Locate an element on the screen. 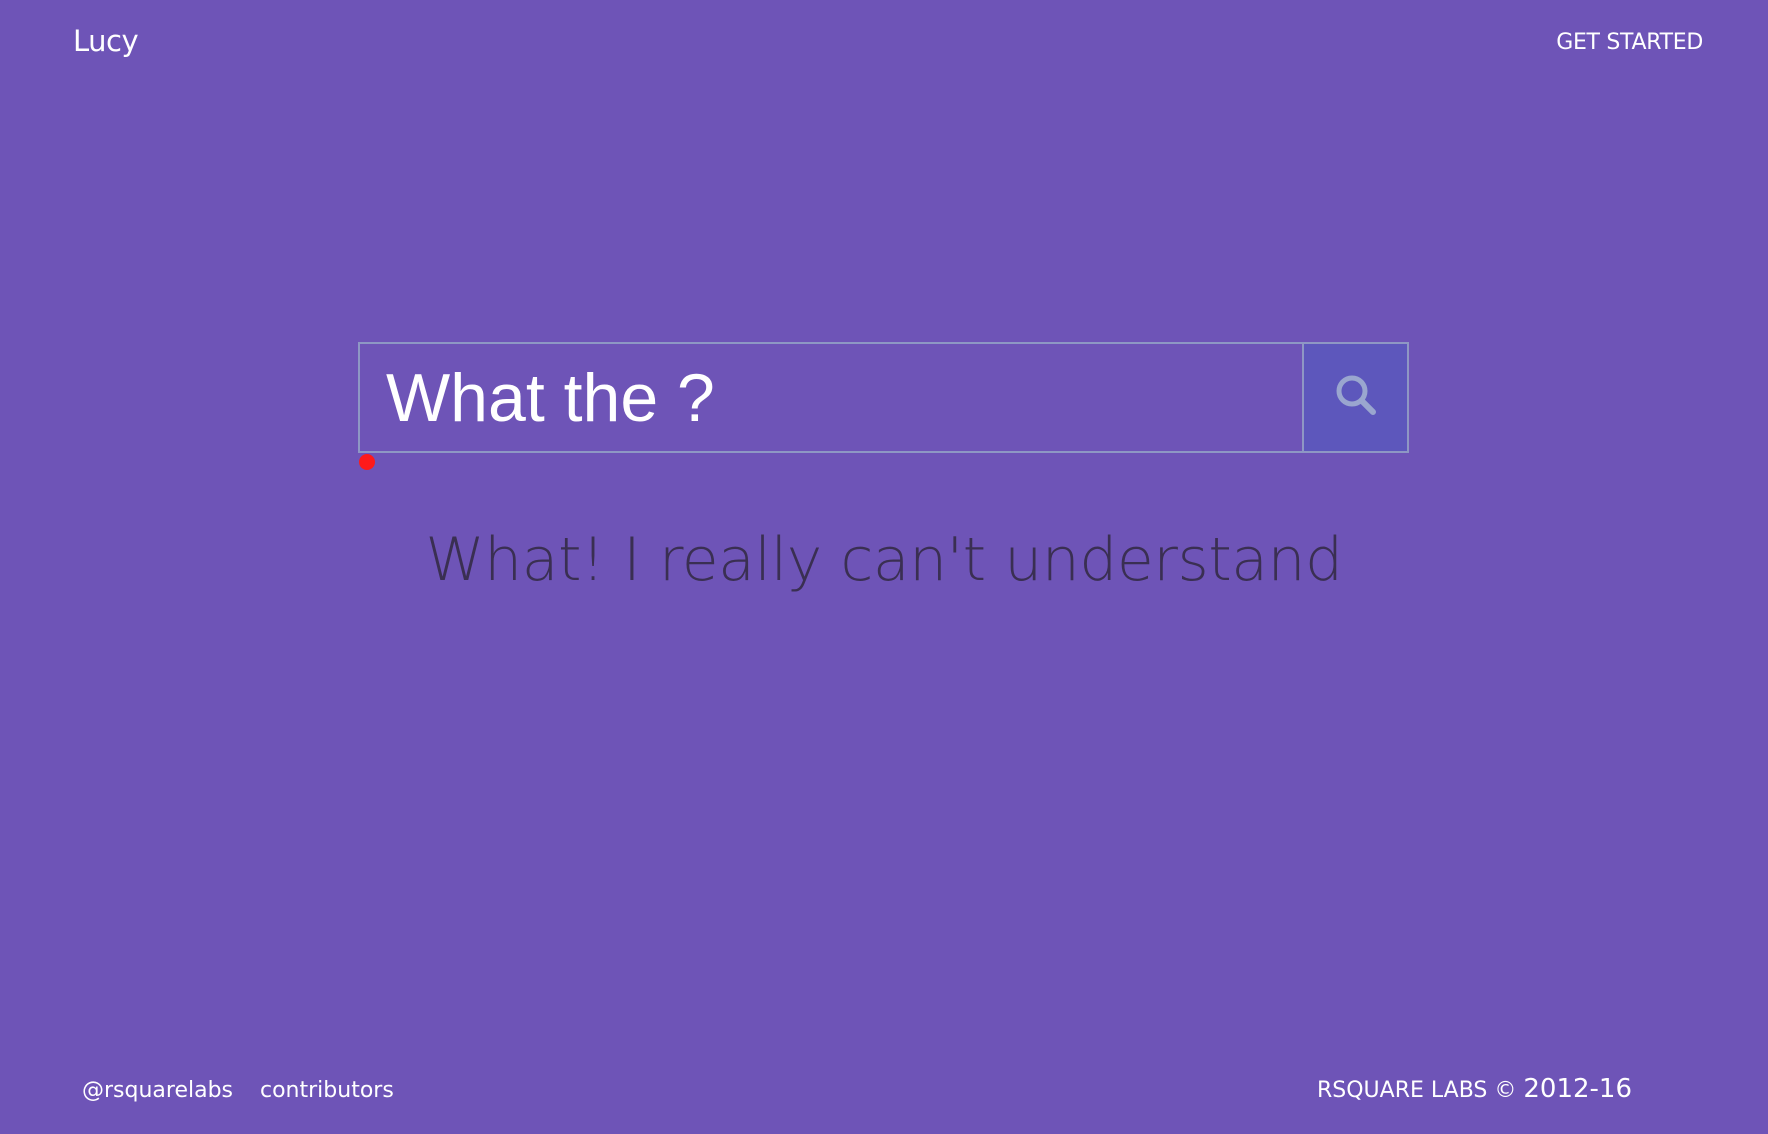 Image resolution: width=1768 pixels, height=1134 pixels. brand-logo-link: Lucy is located at coordinates (106, 41).